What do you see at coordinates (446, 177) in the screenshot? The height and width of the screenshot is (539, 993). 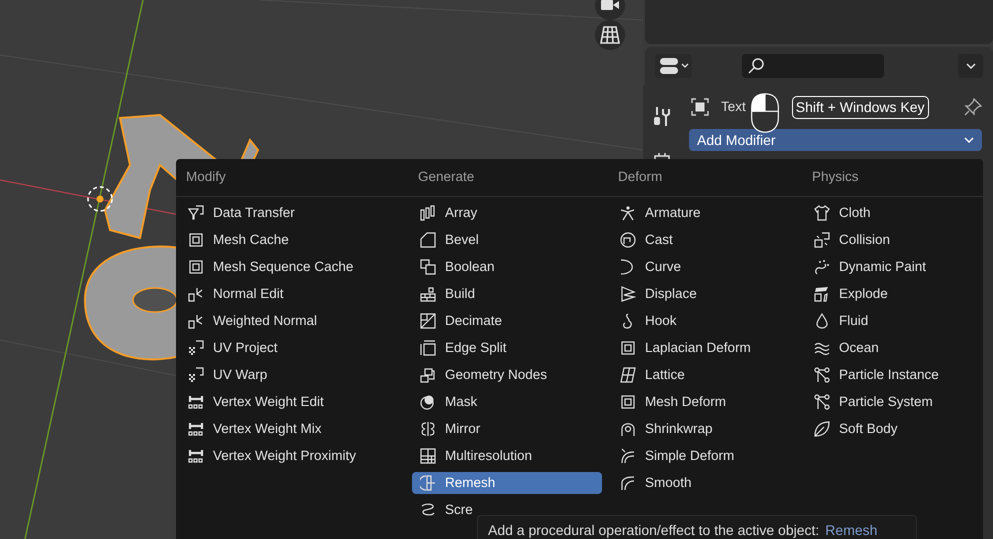 I see `menu-heading: Generate` at bounding box center [446, 177].